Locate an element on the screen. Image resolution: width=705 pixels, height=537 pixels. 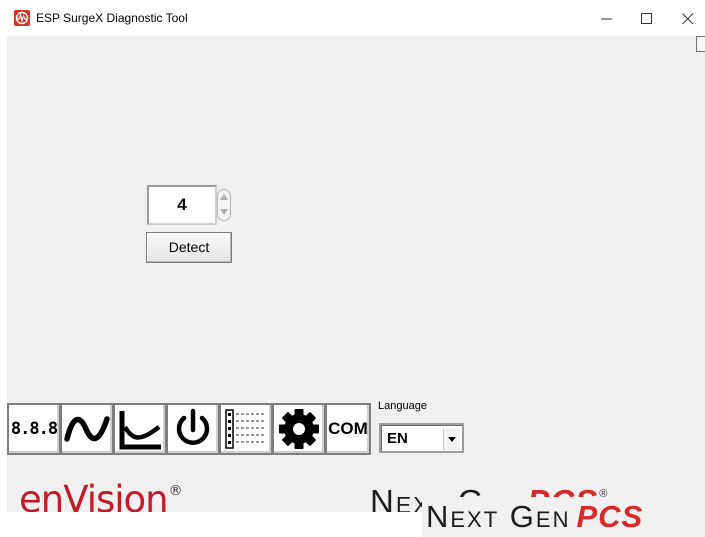
list-button is located at coordinates (246, 429).